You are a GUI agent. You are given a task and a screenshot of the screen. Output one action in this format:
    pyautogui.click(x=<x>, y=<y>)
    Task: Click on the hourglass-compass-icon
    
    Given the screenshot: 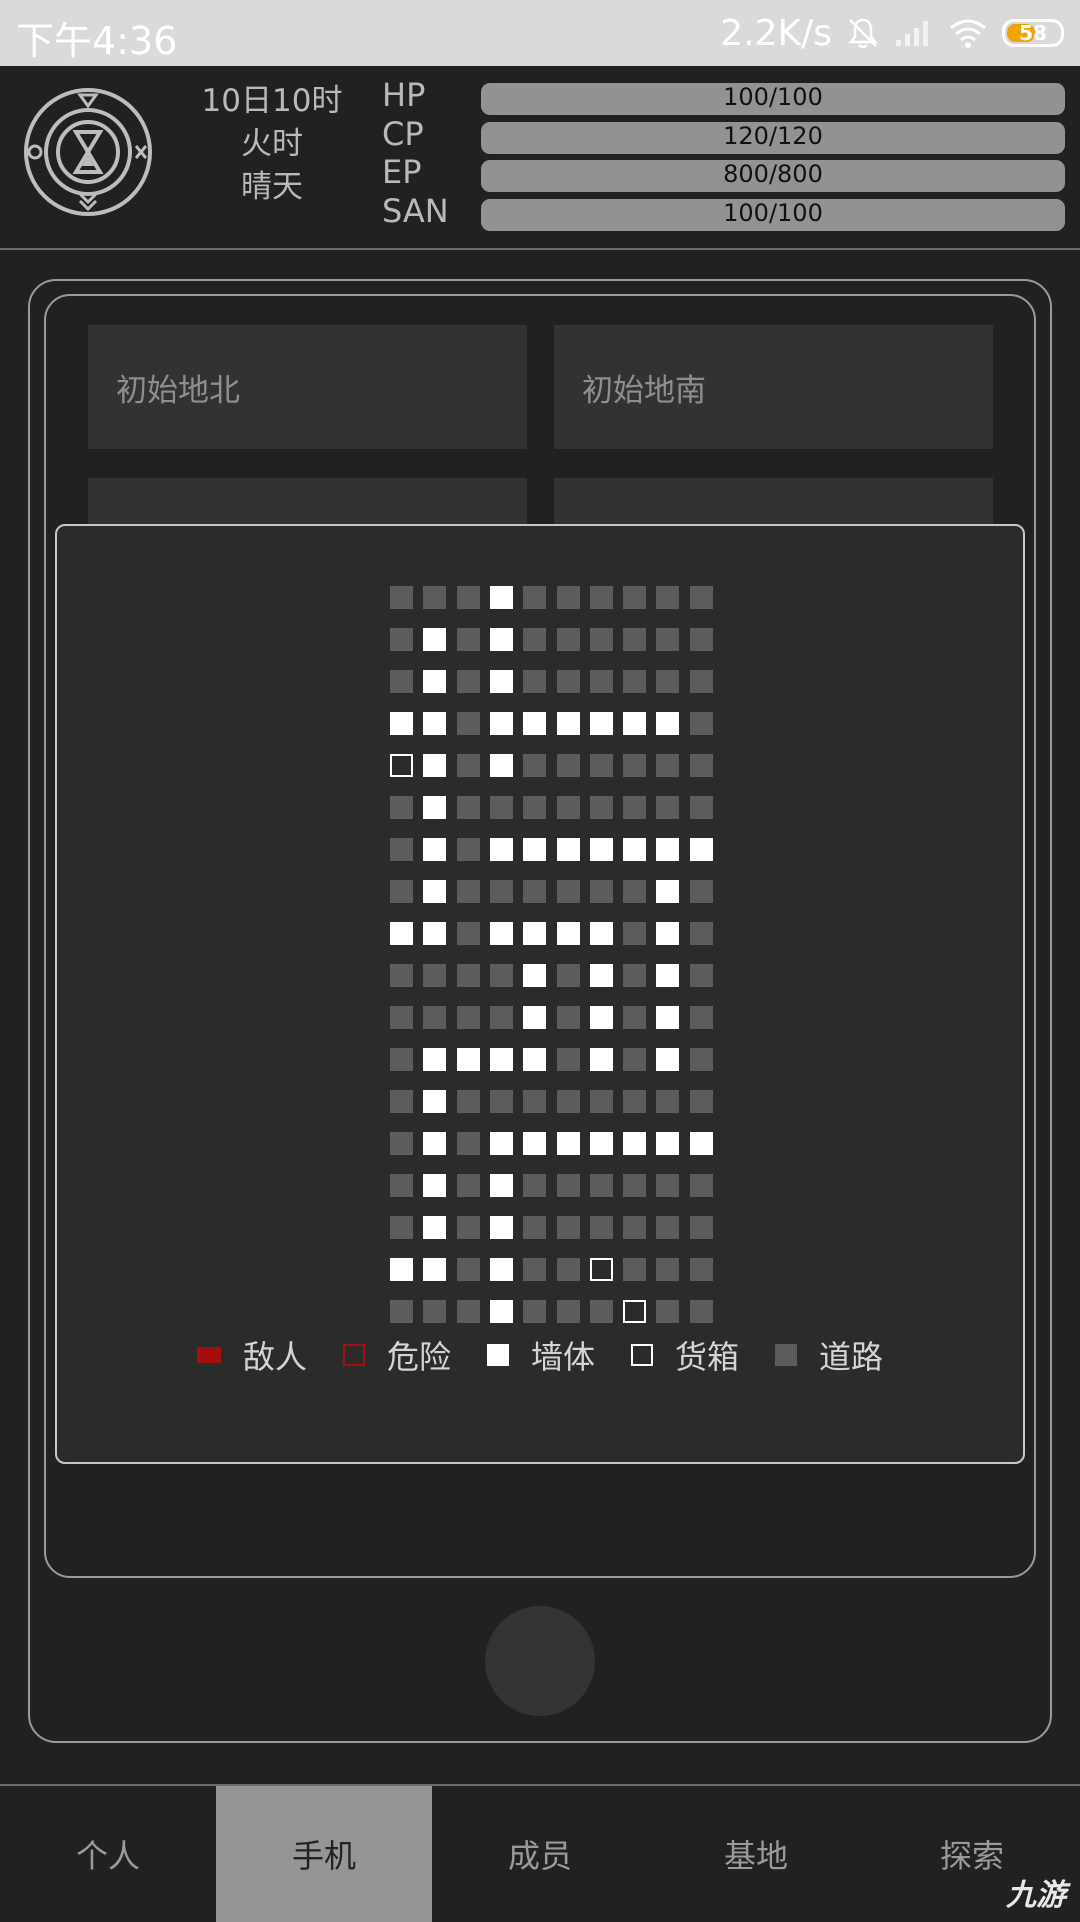 What is the action you would take?
    pyautogui.click(x=88, y=152)
    